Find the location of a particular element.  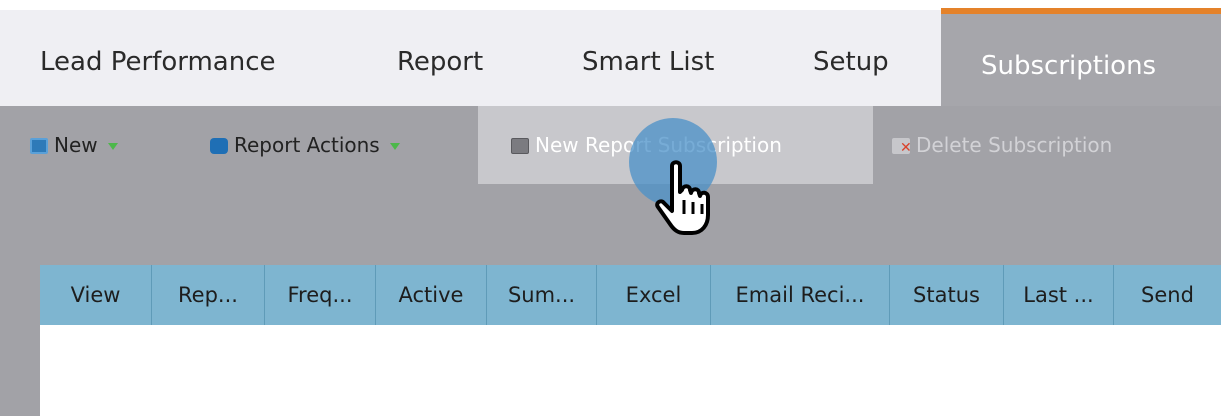

column-active: Active is located at coordinates (431, 295).